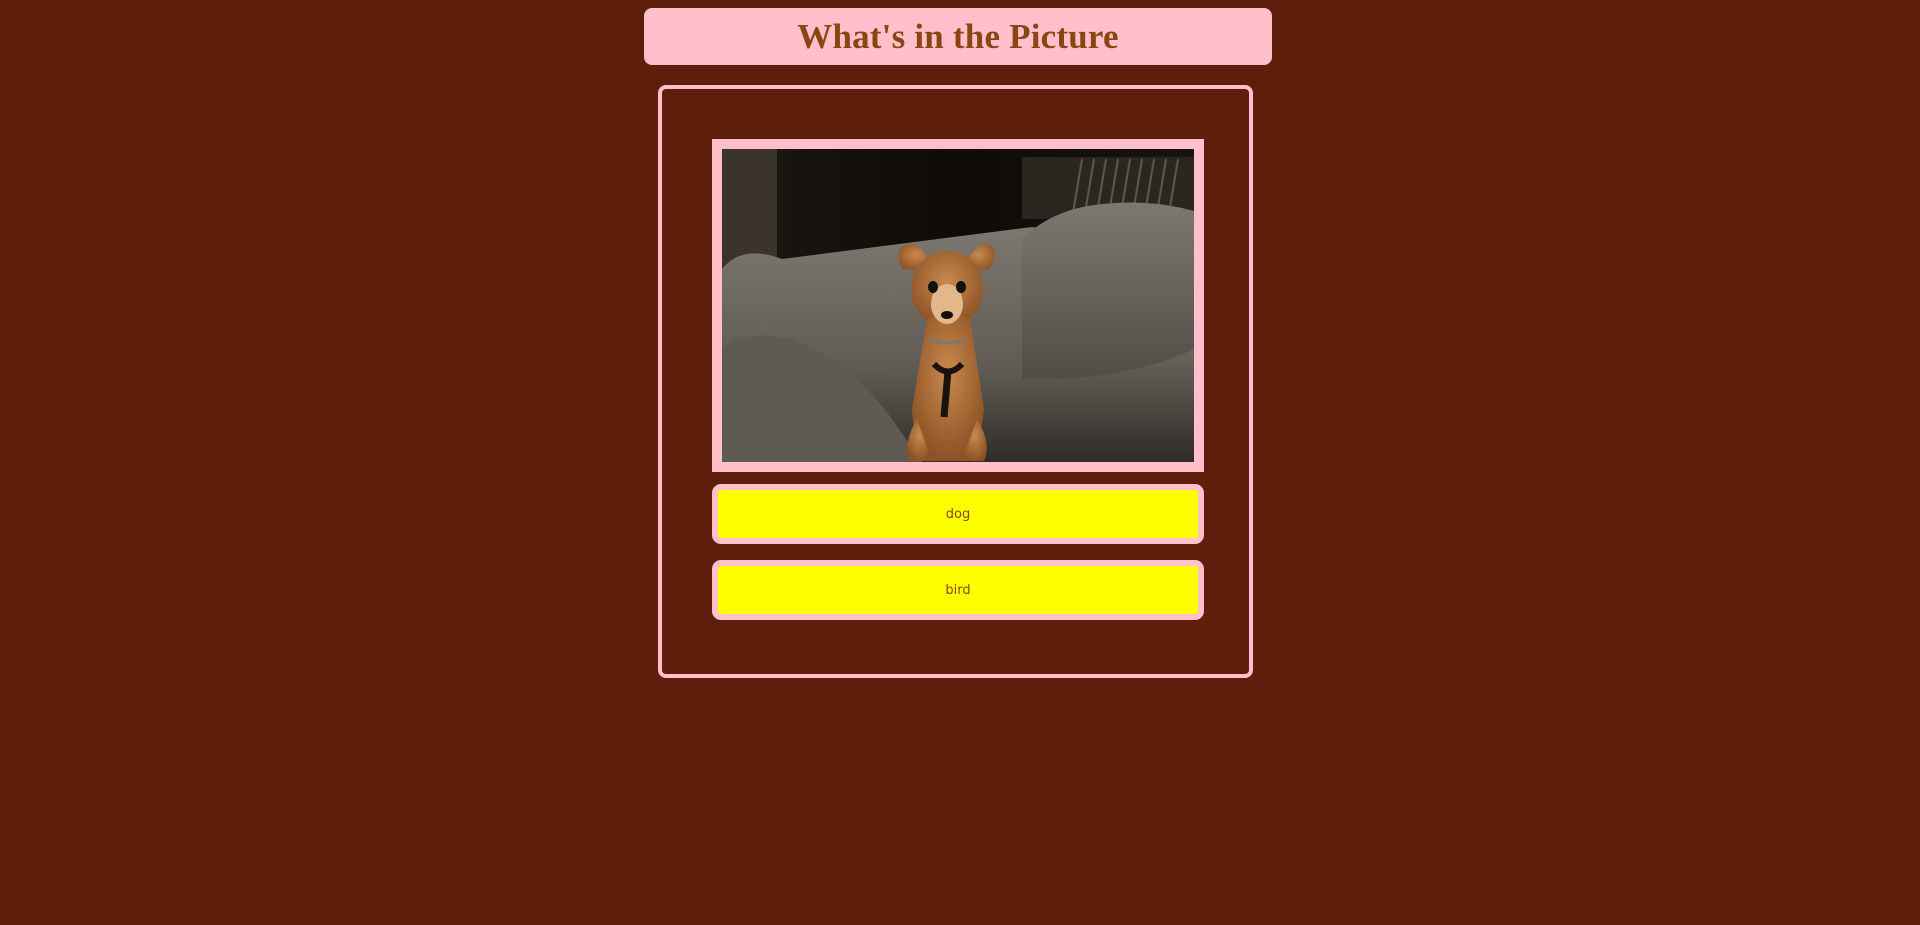  I want to click on page-header: What's in the Picture, so click(958, 36).